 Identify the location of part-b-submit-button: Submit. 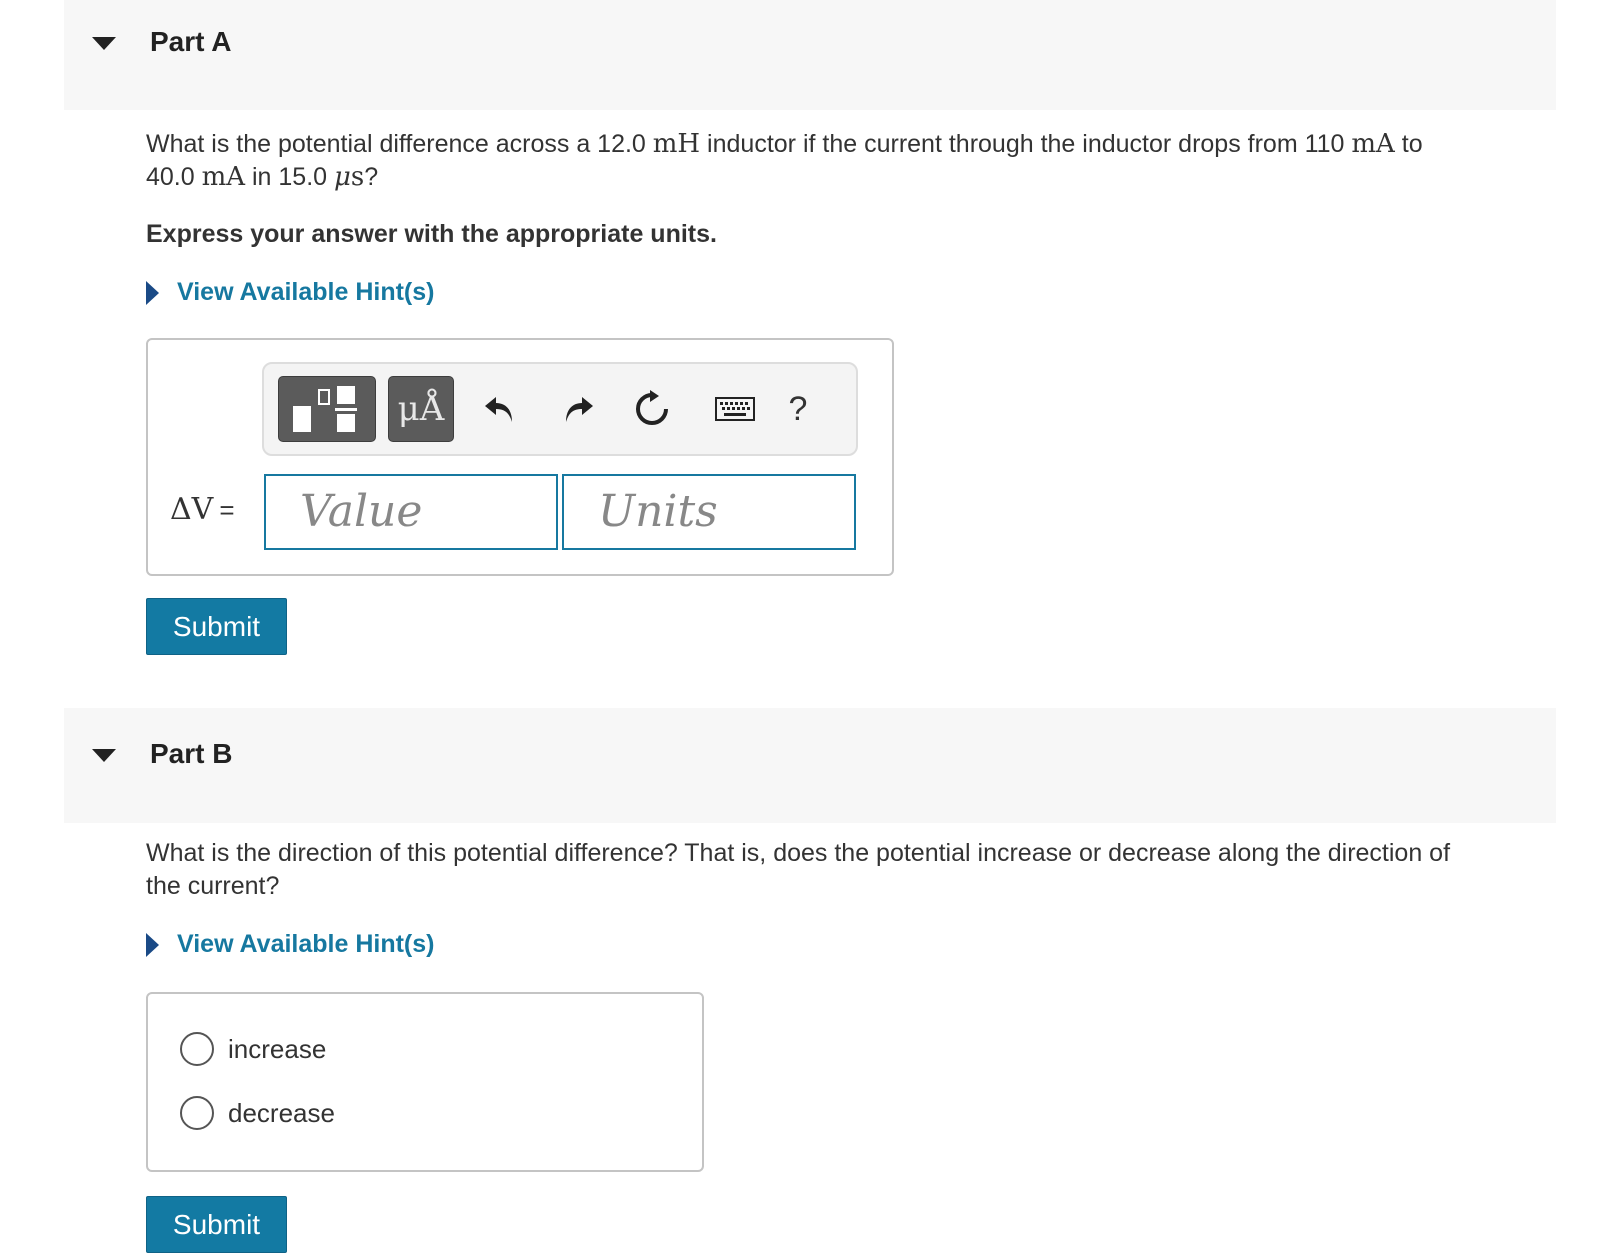
(216, 1224).